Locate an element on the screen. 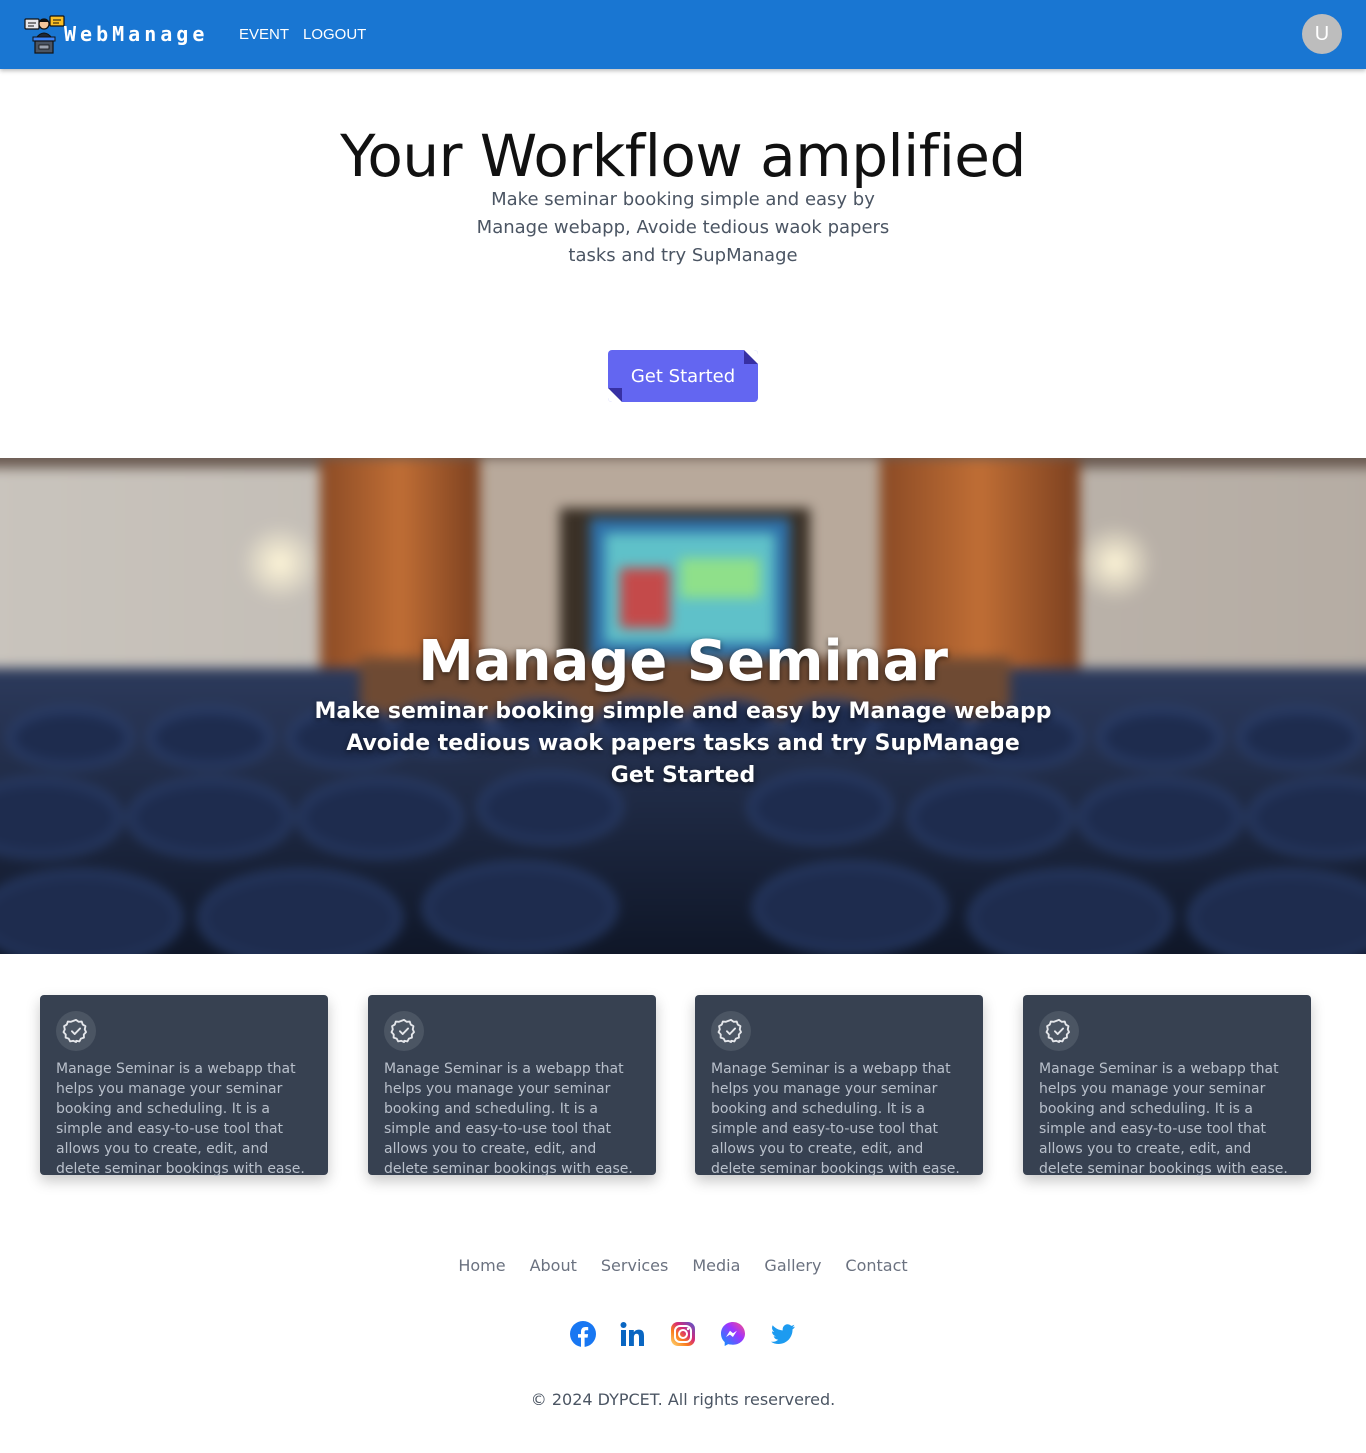  nav-logout-link: LOGOUT is located at coordinates (334, 34).